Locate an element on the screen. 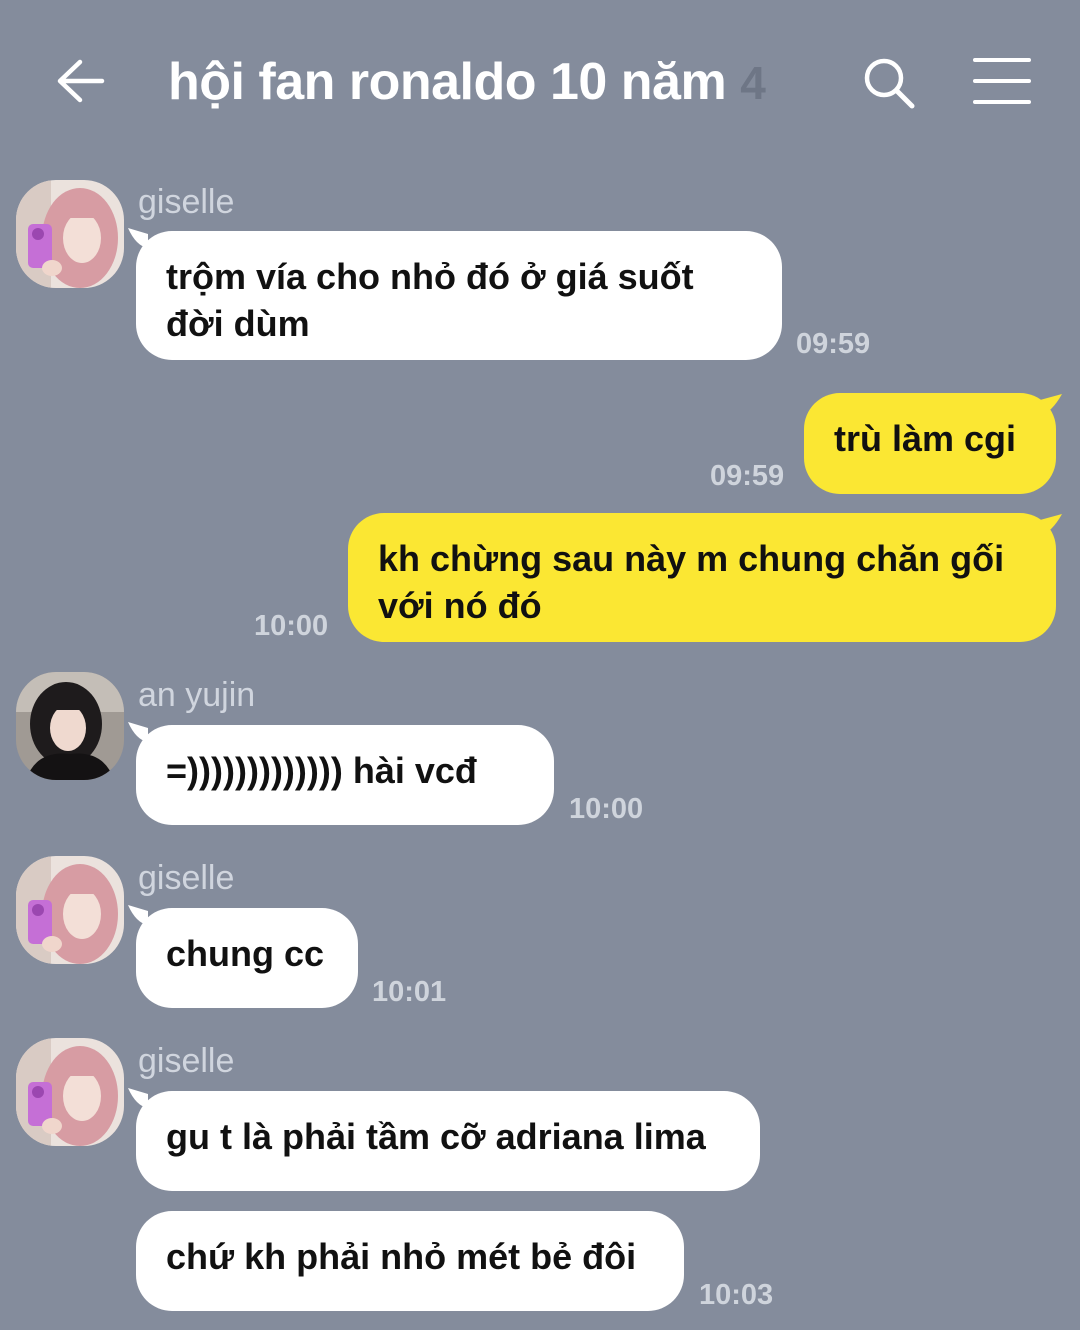 The height and width of the screenshot is (1330, 1080). chat-header: hội fan ronaldo 10 năm 4 is located at coordinates (540, 80).